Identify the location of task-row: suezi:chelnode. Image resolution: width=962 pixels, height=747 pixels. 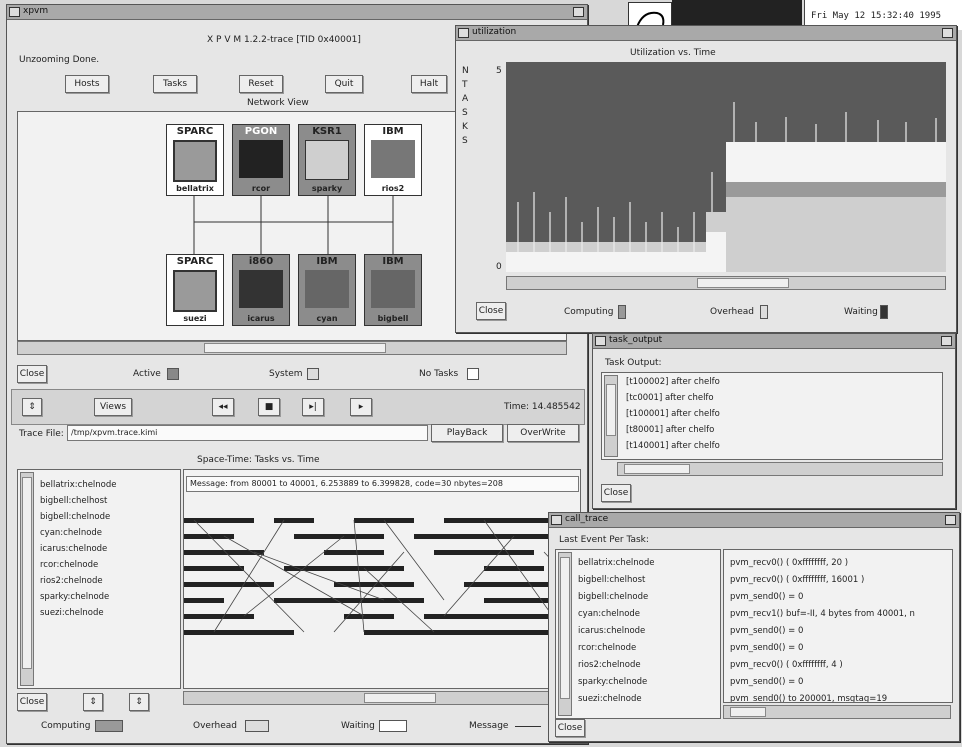
(72, 613).